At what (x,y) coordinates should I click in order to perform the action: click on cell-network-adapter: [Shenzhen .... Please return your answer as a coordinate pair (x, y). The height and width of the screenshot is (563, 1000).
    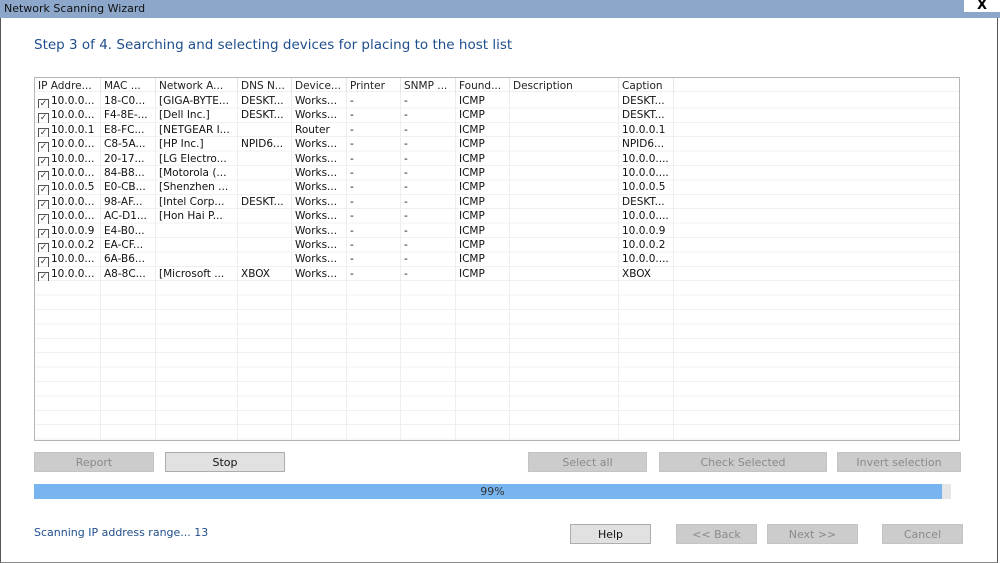
    Looking at the image, I should click on (194, 187).